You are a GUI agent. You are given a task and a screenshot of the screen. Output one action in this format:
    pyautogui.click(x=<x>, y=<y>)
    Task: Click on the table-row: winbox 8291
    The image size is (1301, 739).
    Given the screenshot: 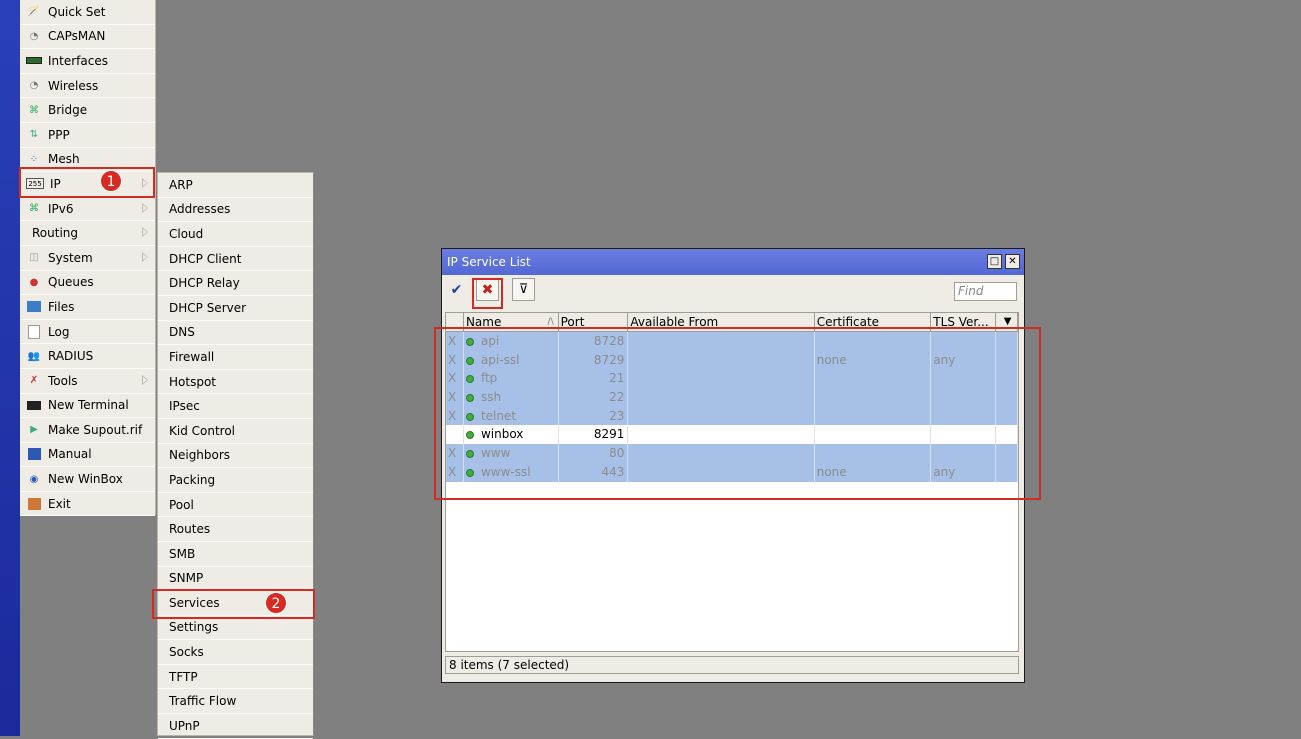 What is the action you would take?
    pyautogui.click(x=732, y=435)
    